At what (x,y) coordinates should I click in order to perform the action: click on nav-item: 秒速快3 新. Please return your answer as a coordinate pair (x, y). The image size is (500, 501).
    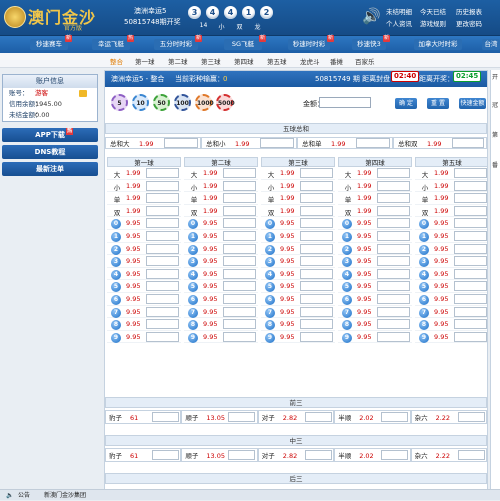
    Looking at the image, I should click on (371, 42).